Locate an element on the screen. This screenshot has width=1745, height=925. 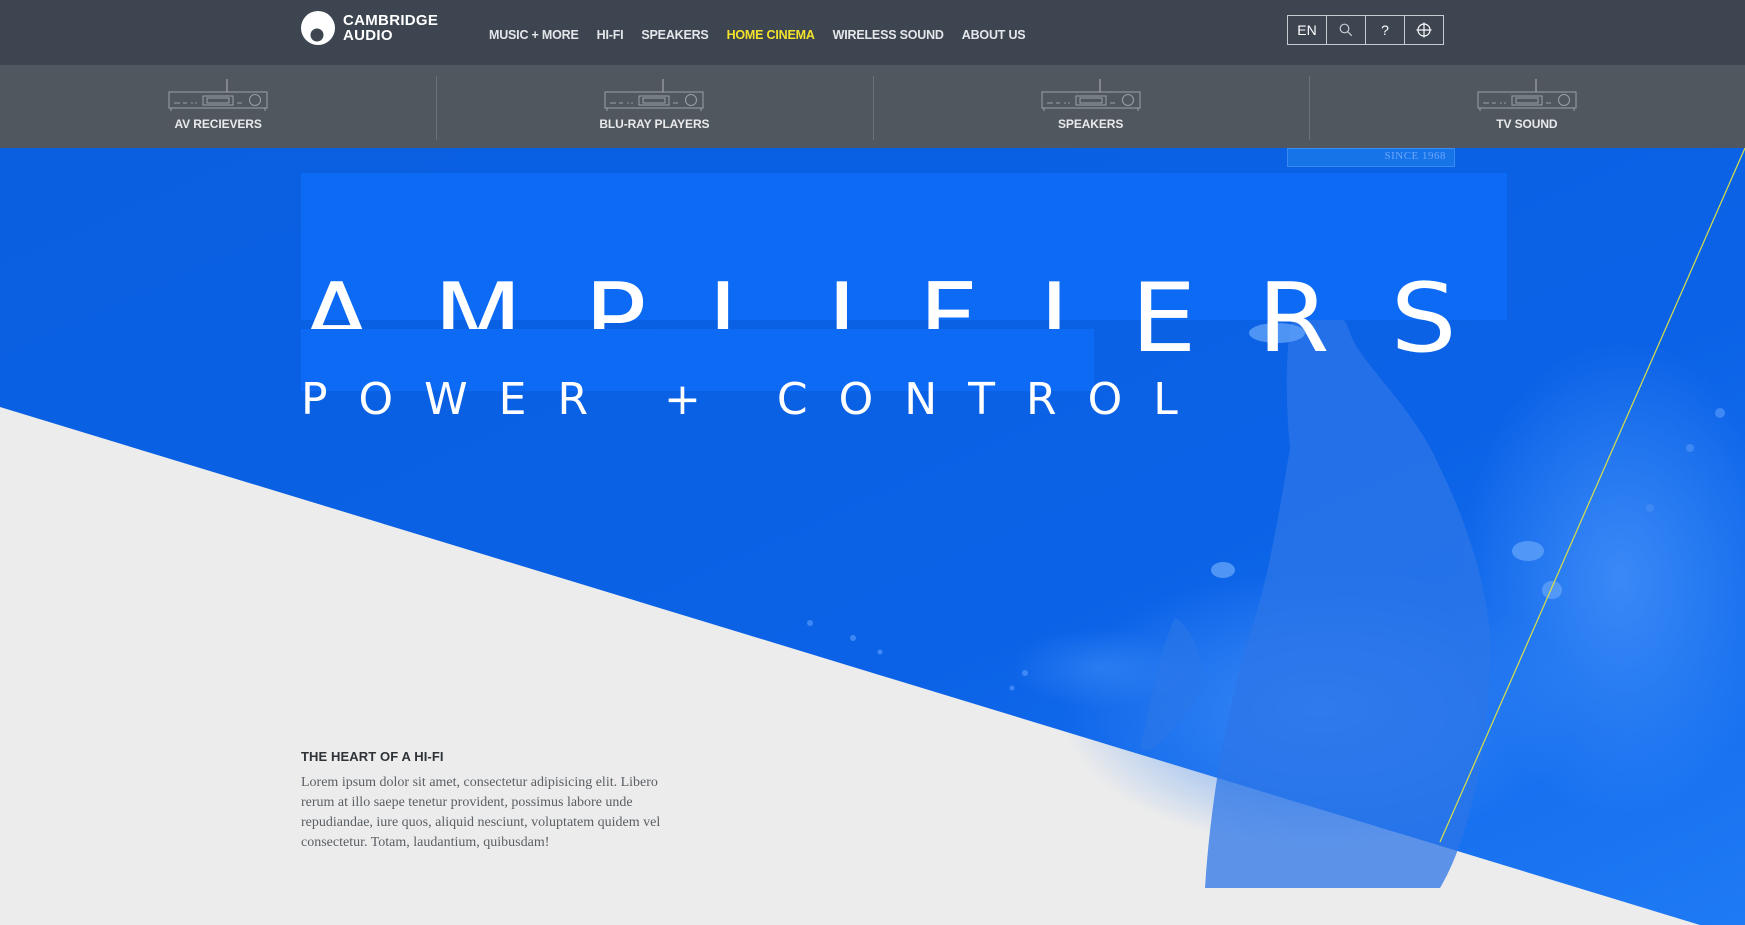
logo-mark-icon is located at coordinates (318, 28).